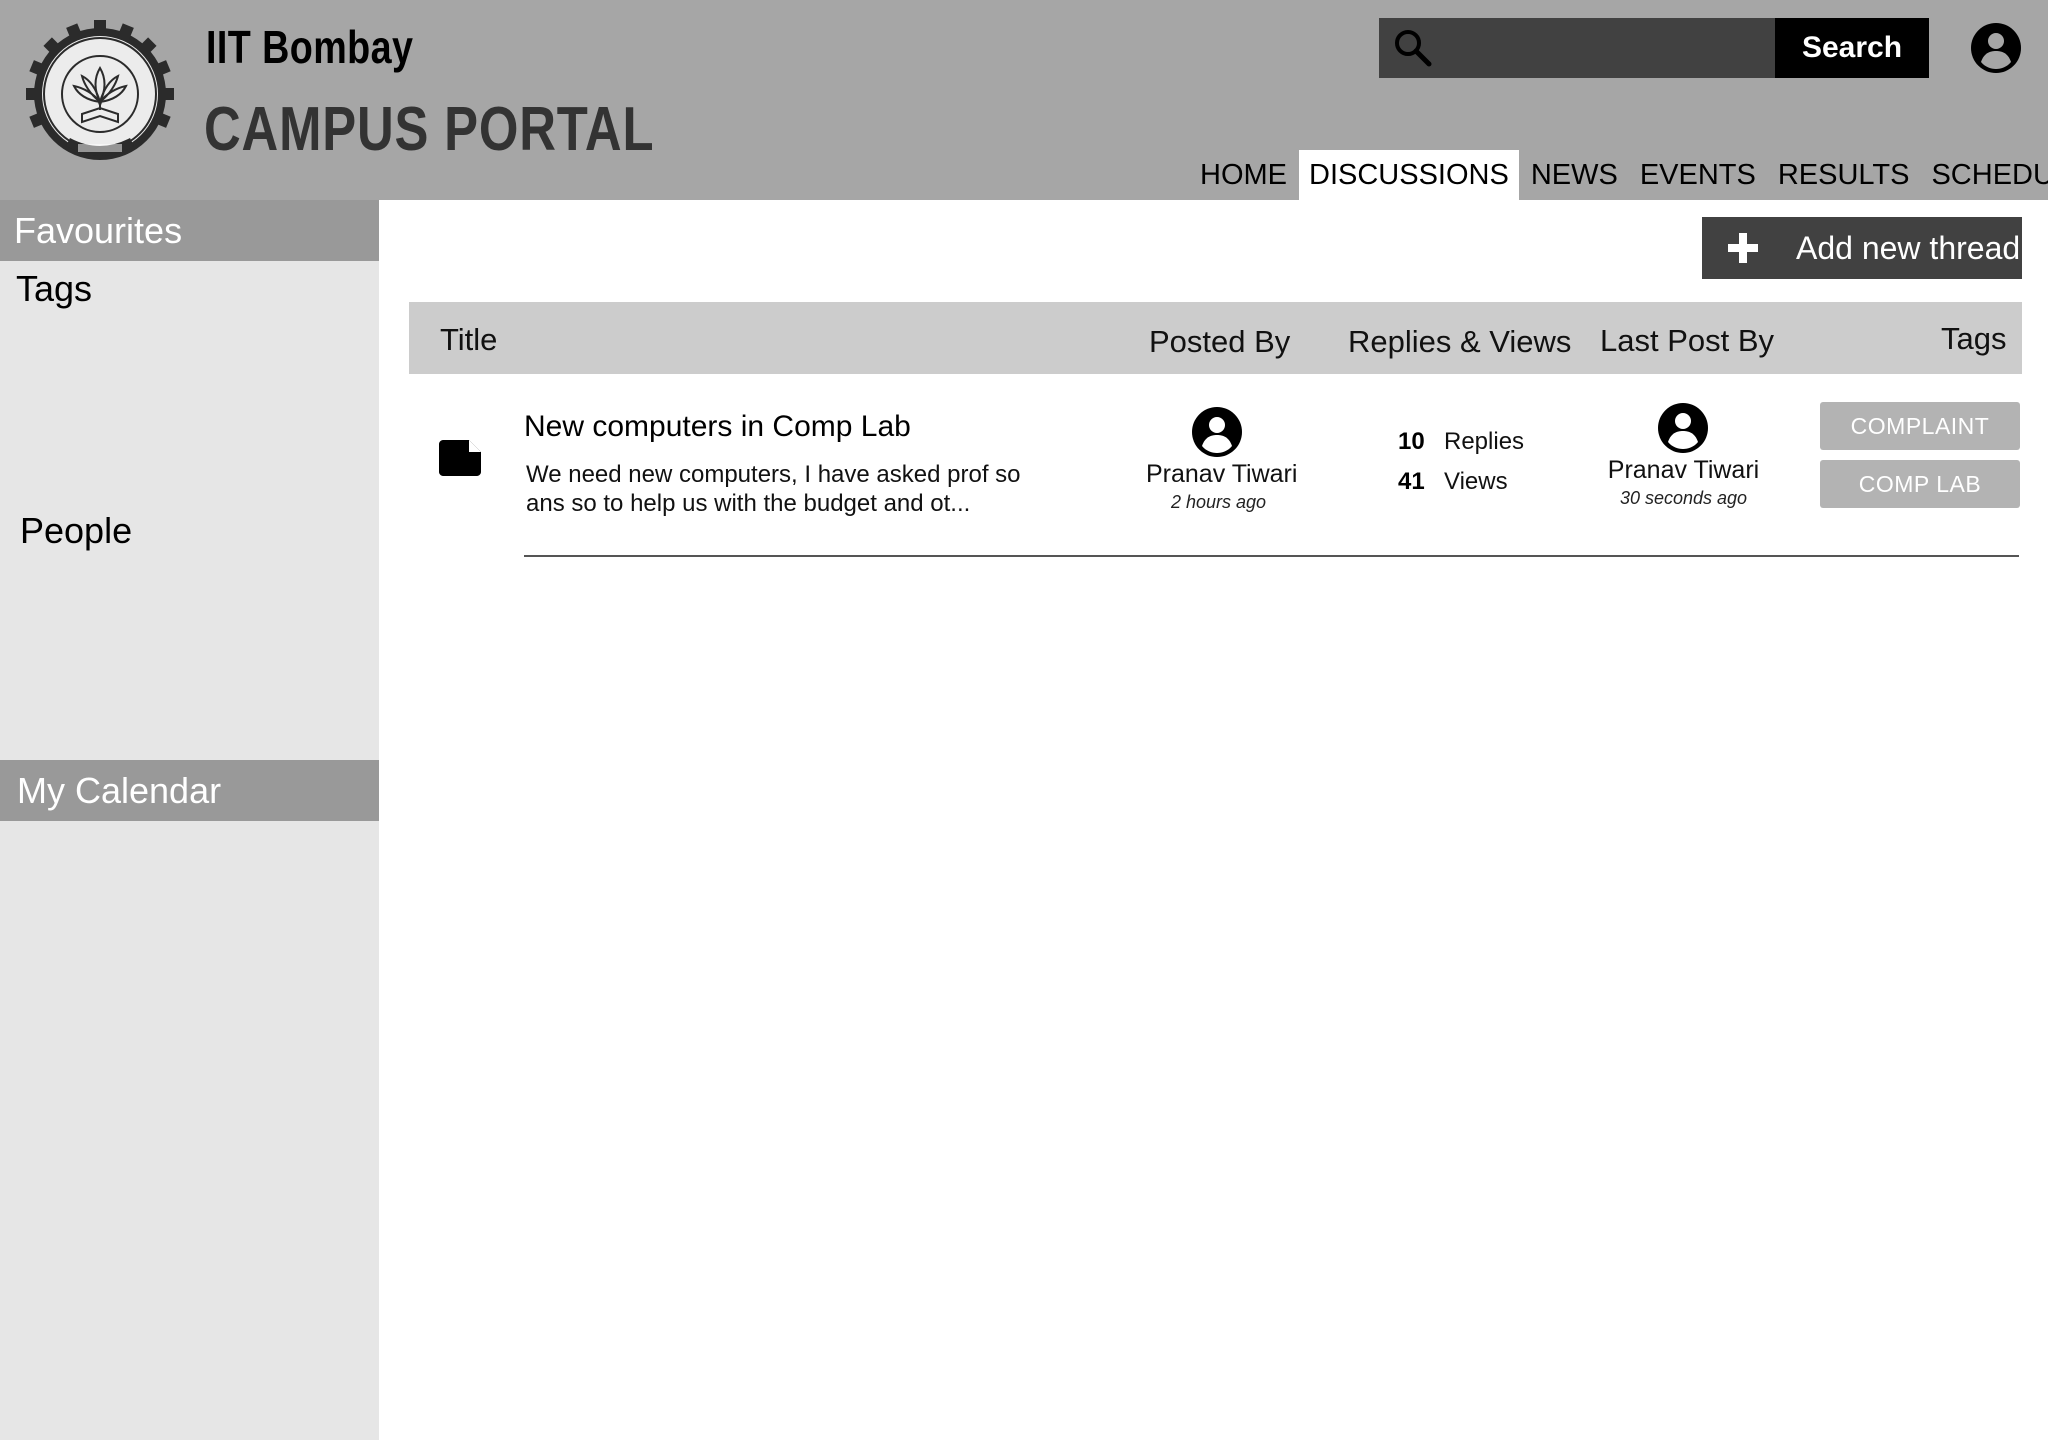 This screenshot has height=1440, width=2048. Describe the element at coordinates (1683, 470) in the screenshot. I see `last-post-by-name: Pranav Tiwari` at that location.